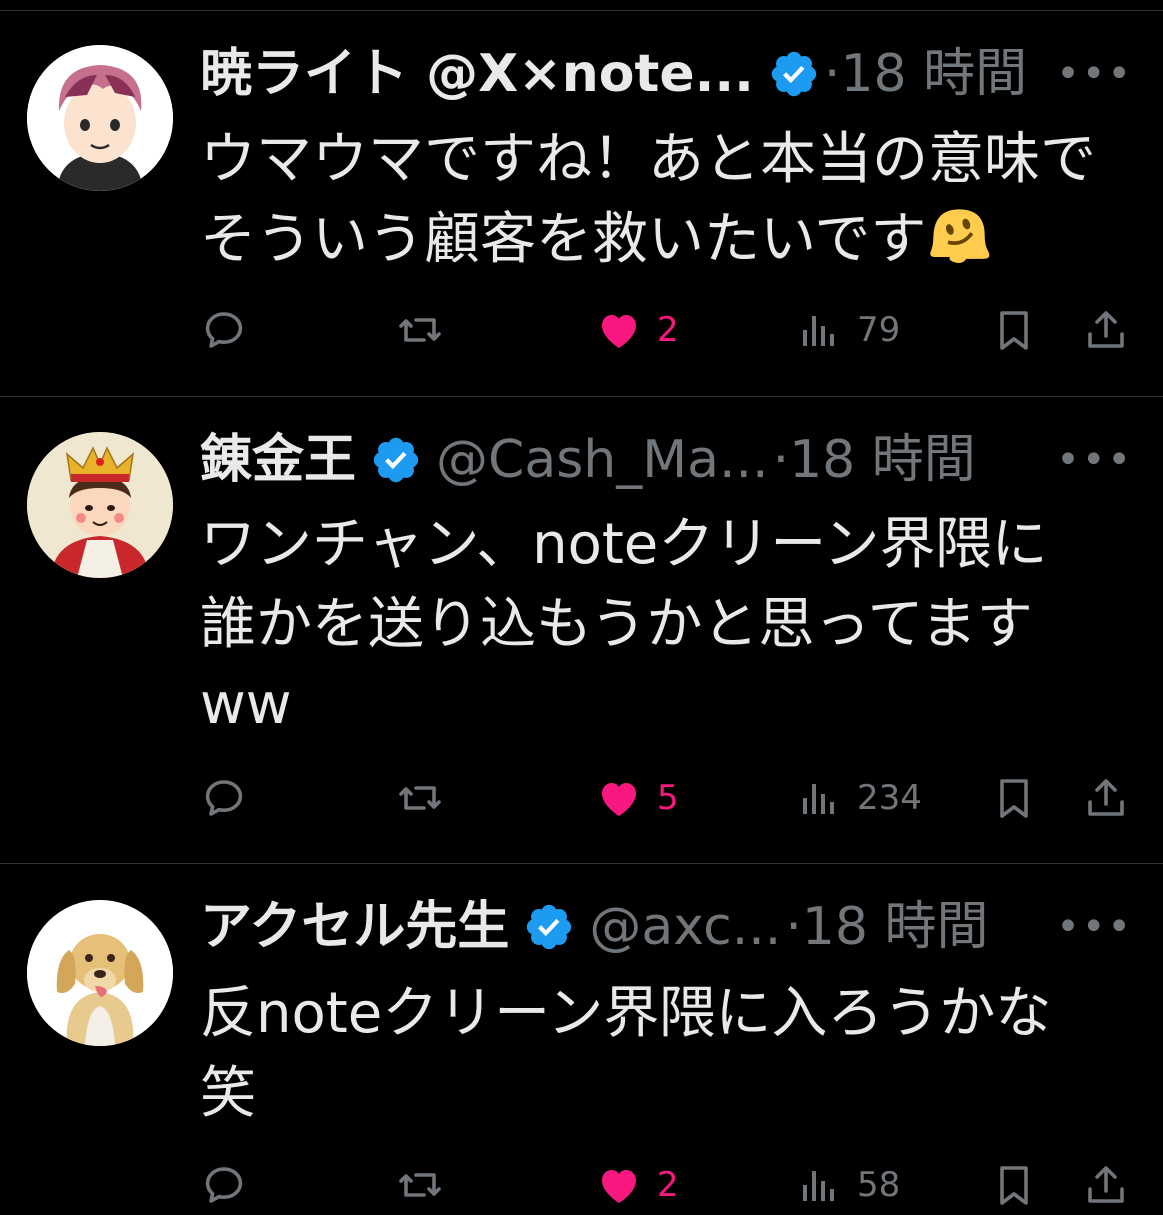  Describe the element at coordinates (960, 236) in the screenshot. I see `melting-face-emoji` at that location.